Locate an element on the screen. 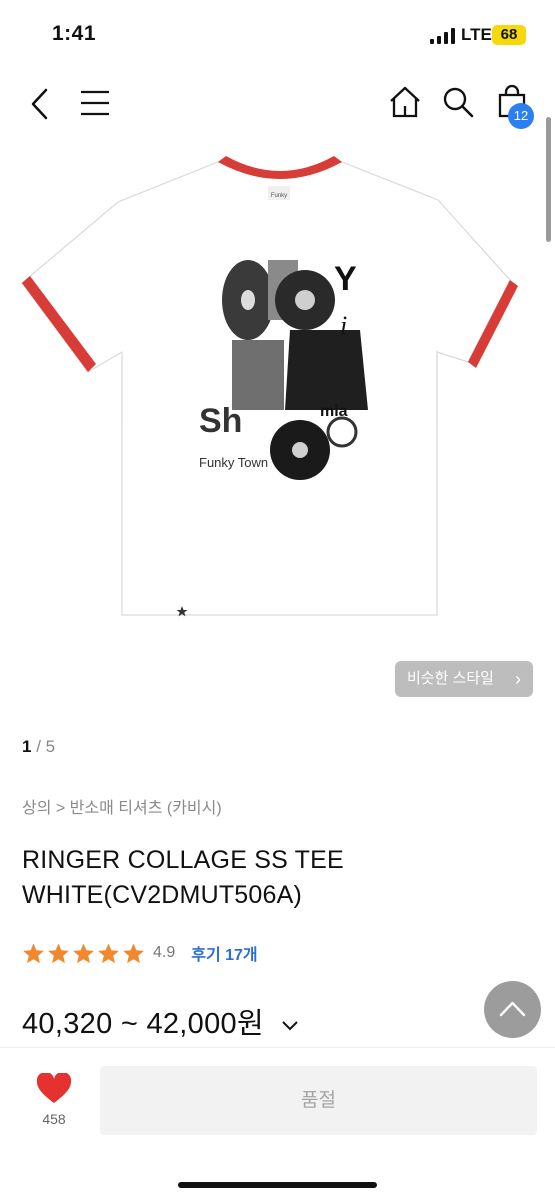  product-title-line1: RINGER COLLAGE SS TEE is located at coordinates (183, 860).